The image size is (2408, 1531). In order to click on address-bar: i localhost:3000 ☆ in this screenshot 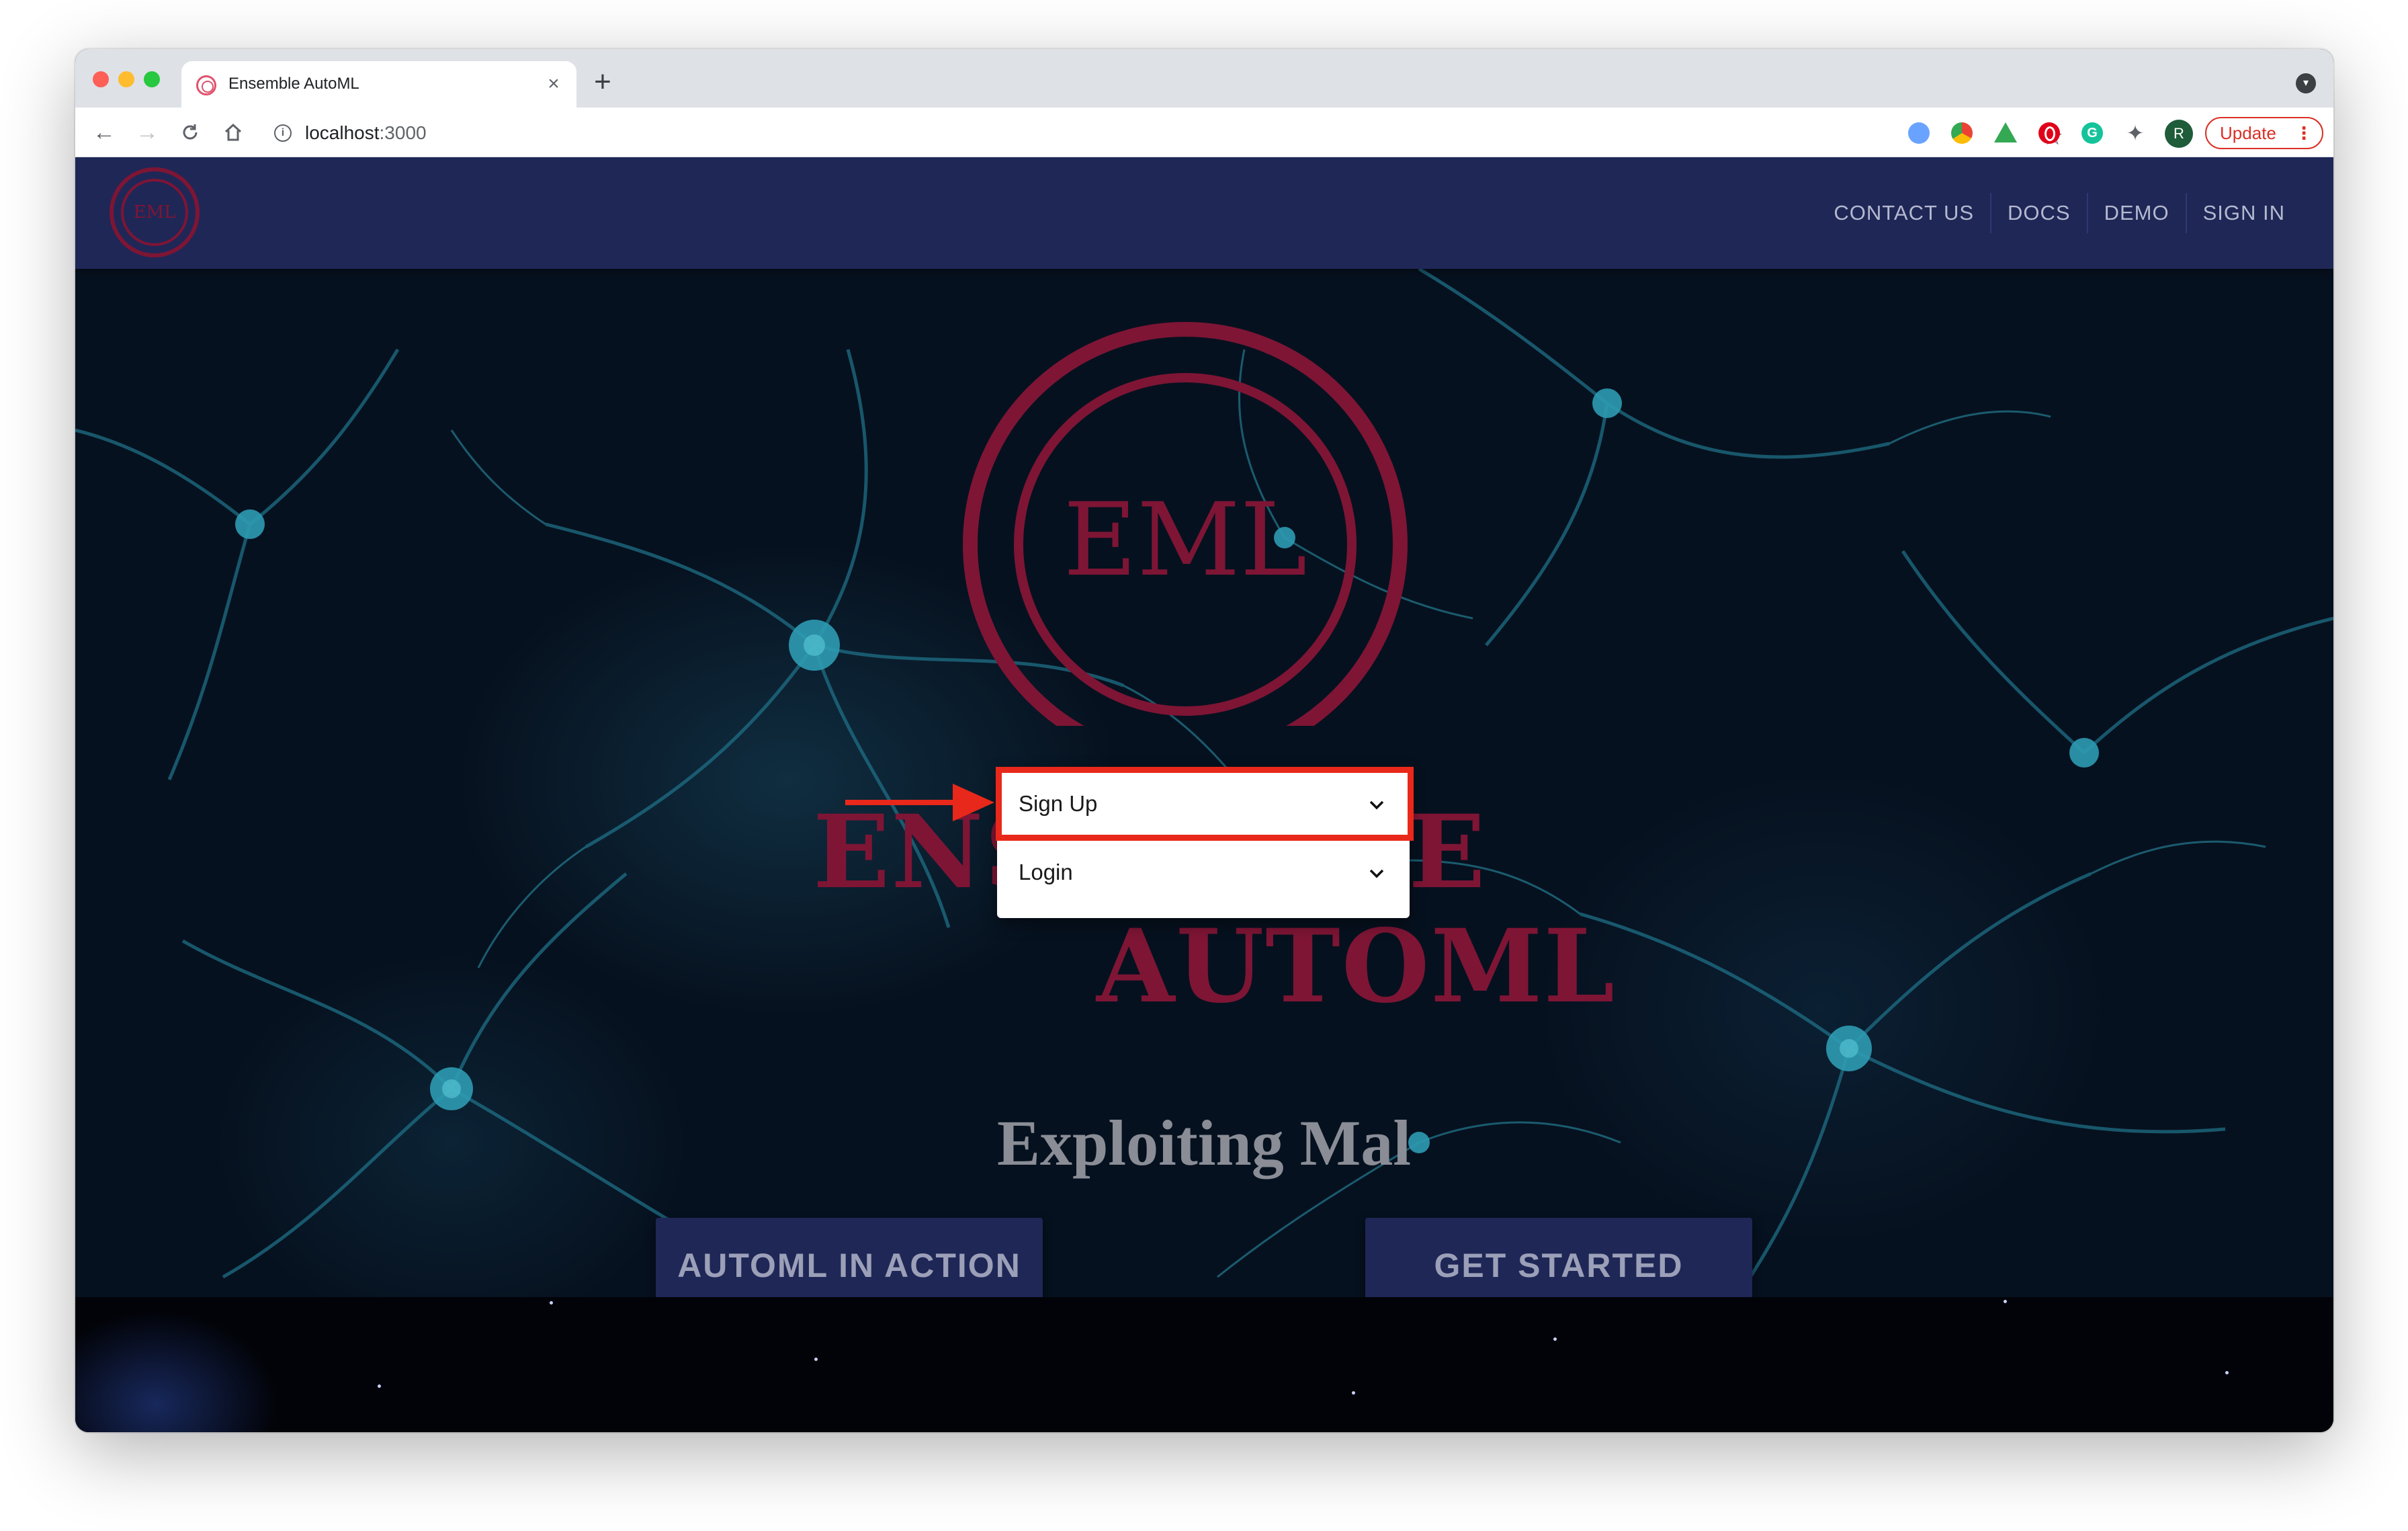, I will do `click(1163, 132)`.